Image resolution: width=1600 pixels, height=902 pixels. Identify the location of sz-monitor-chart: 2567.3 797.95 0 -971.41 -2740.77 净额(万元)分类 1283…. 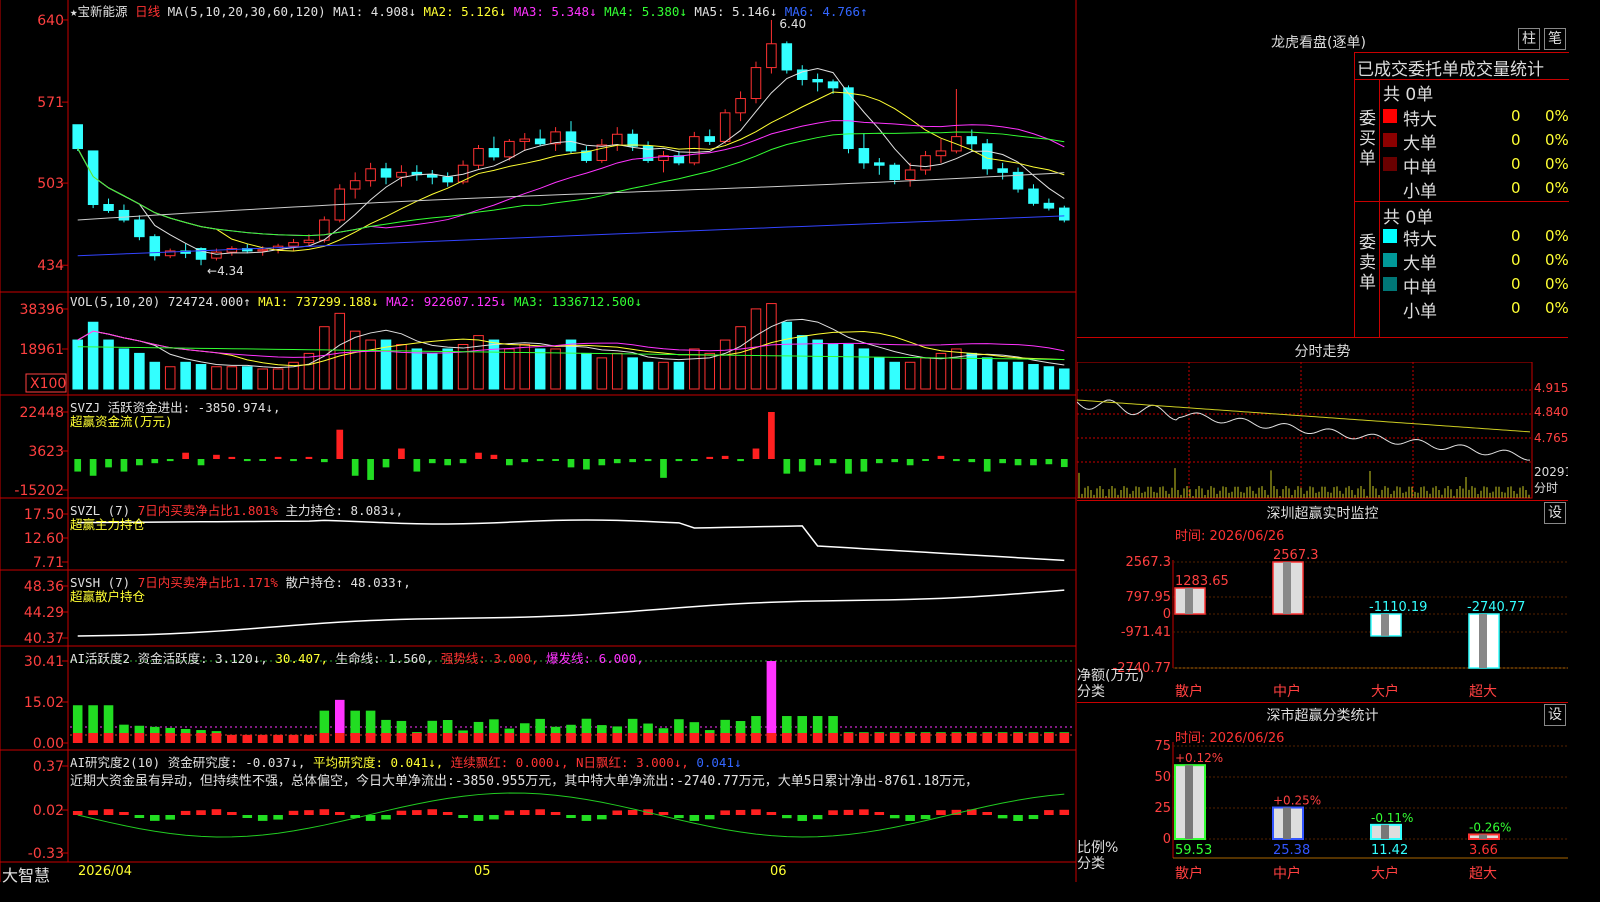
(1322, 624).